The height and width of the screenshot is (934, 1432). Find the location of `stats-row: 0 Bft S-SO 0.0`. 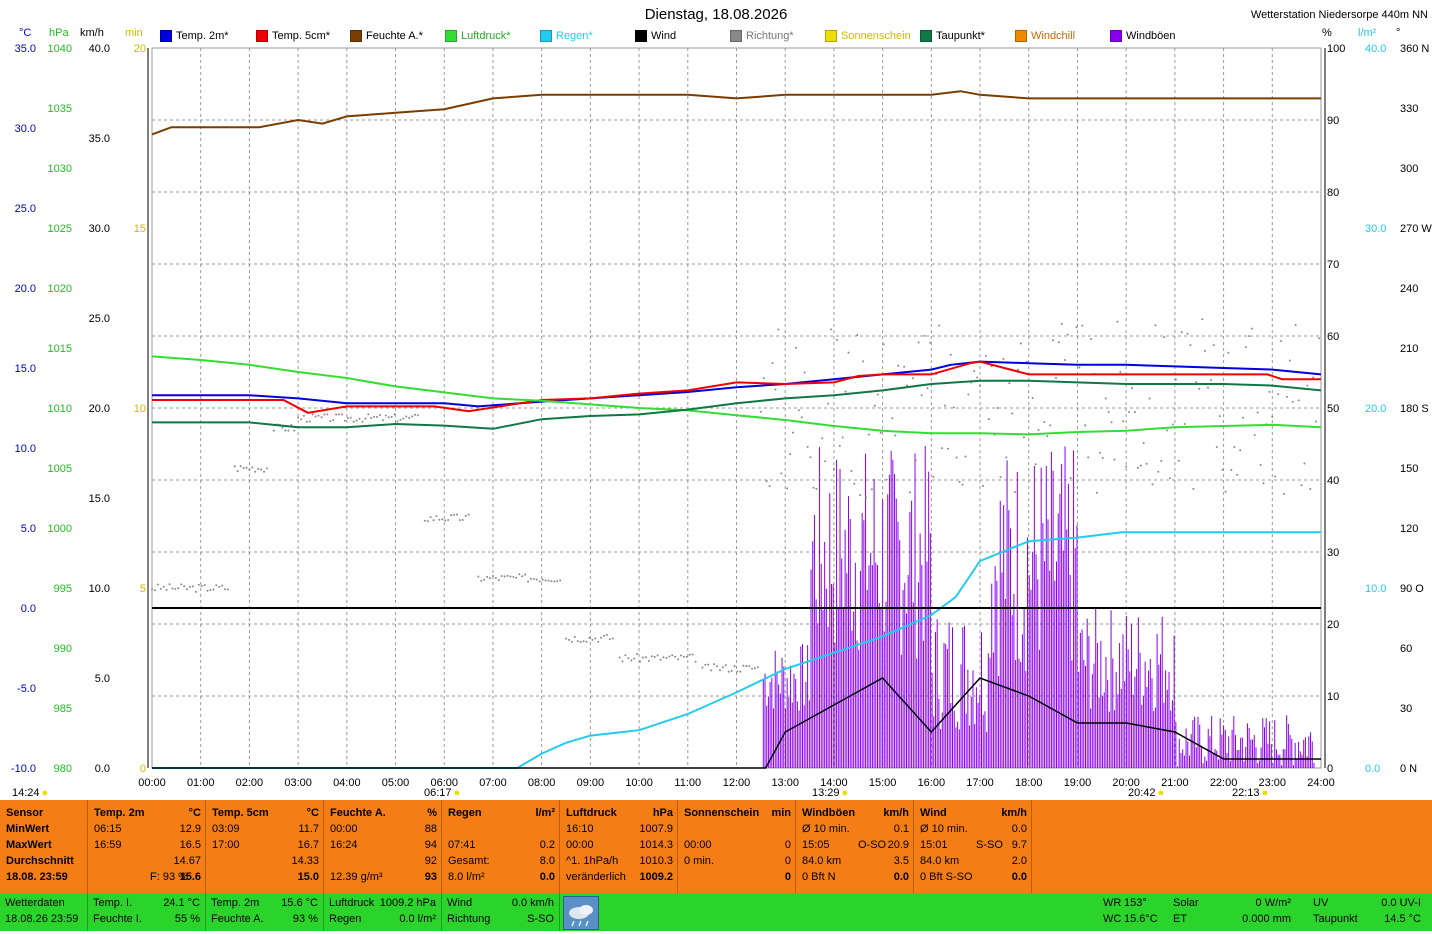

stats-row: 0 Bft S-SO 0.0 is located at coordinates (973, 877).